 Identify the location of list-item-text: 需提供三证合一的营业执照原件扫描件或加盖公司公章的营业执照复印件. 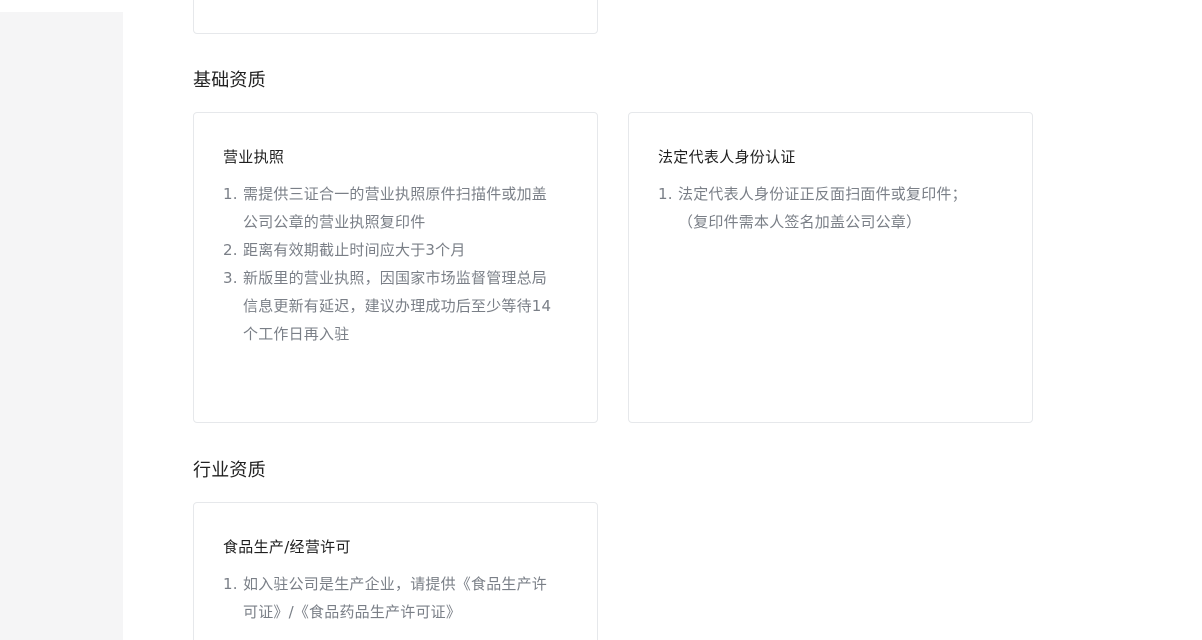
(395, 208).